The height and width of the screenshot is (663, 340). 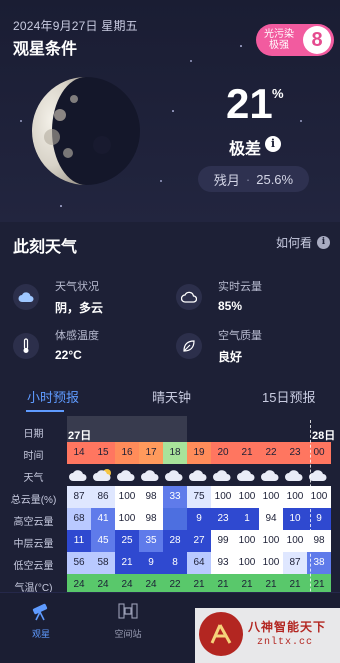 What do you see at coordinates (253, 179) in the screenshot?
I see `moon-phase-pill: 残月 · 25.6%` at bounding box center [253, 179].